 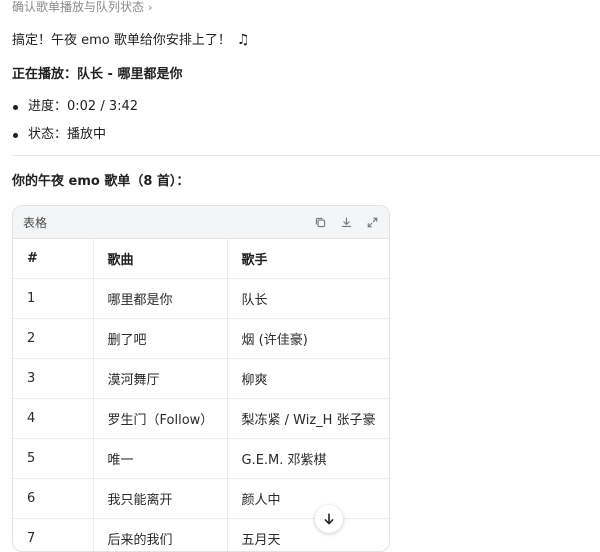 What do you see at coordinates (53, 459) in the screenshot?
I see `cell-index: 5` at bounding box center [53, 459].